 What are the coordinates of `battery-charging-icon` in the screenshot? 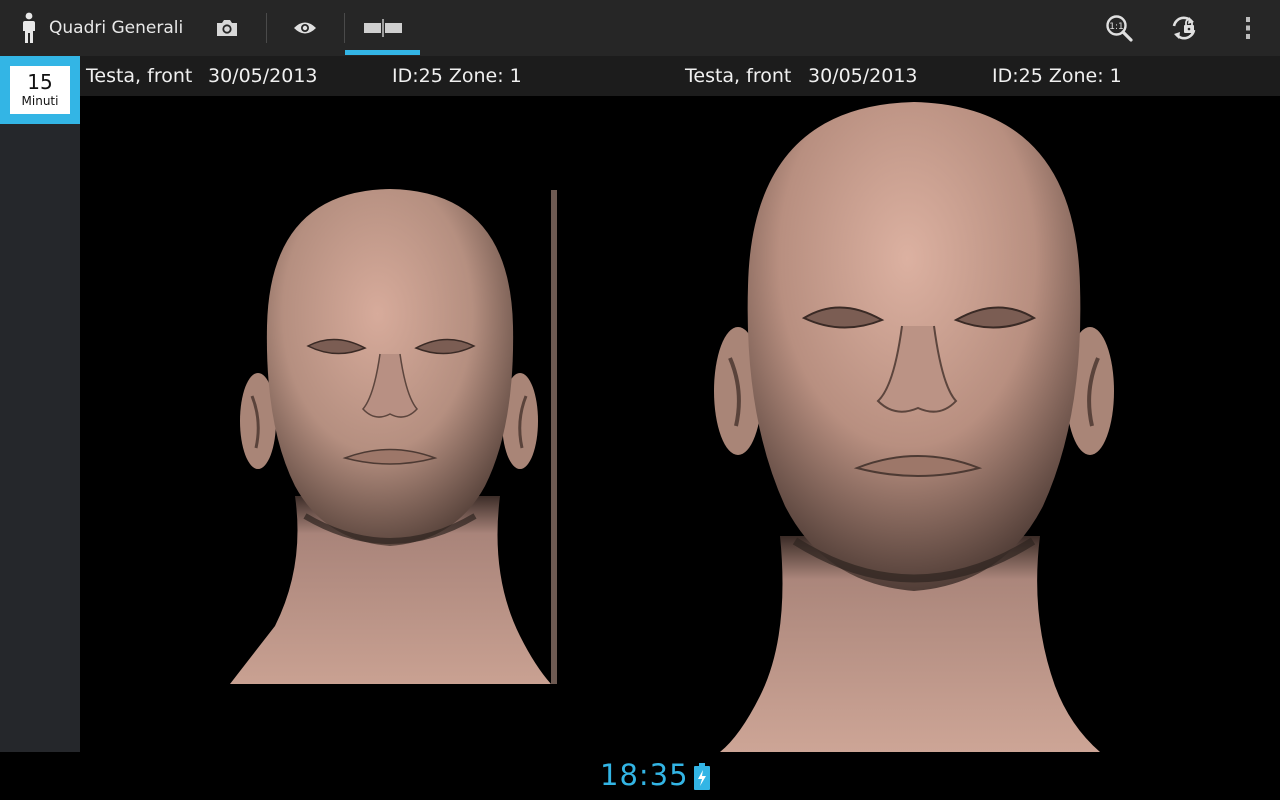 It's located at (702, 776).